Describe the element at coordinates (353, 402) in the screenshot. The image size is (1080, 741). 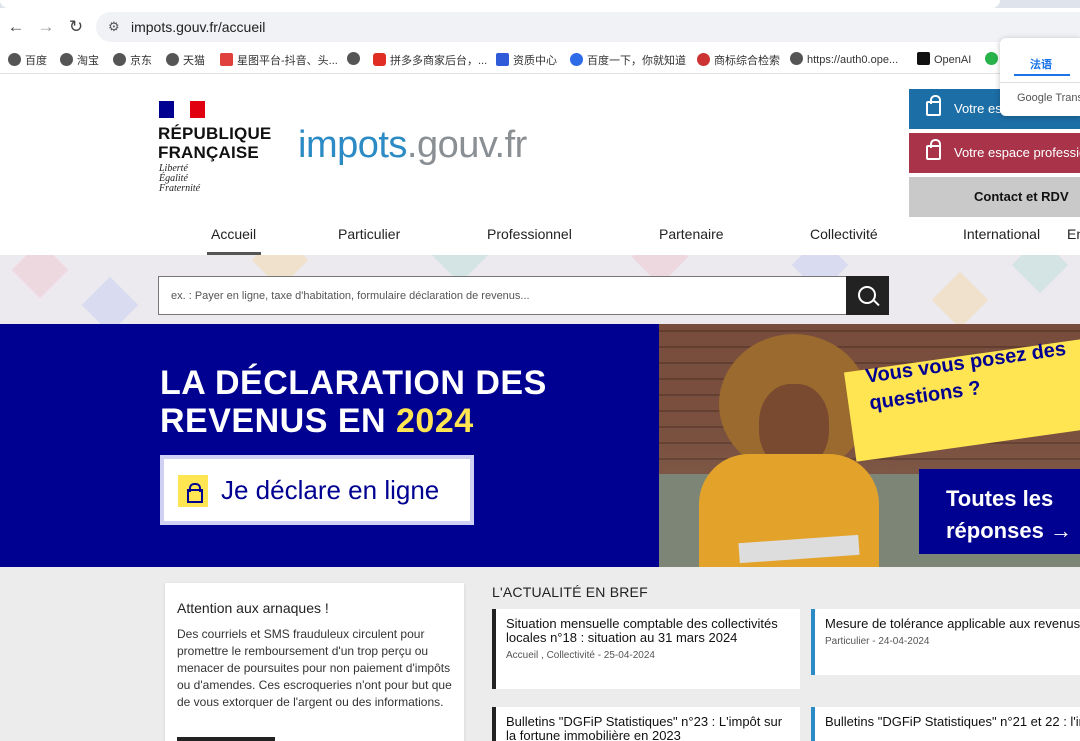
I see `banner-title: LA DÉCLARATION DES REVENUS EN 2024` at that location.